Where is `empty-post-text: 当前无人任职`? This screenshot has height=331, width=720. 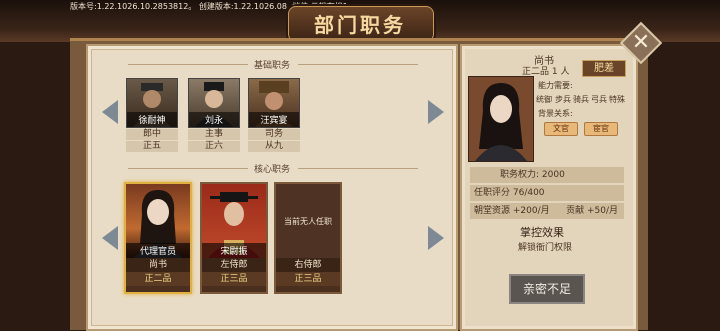
empty-post-text: 当前无人任职 is located at coordinates (308, 221).